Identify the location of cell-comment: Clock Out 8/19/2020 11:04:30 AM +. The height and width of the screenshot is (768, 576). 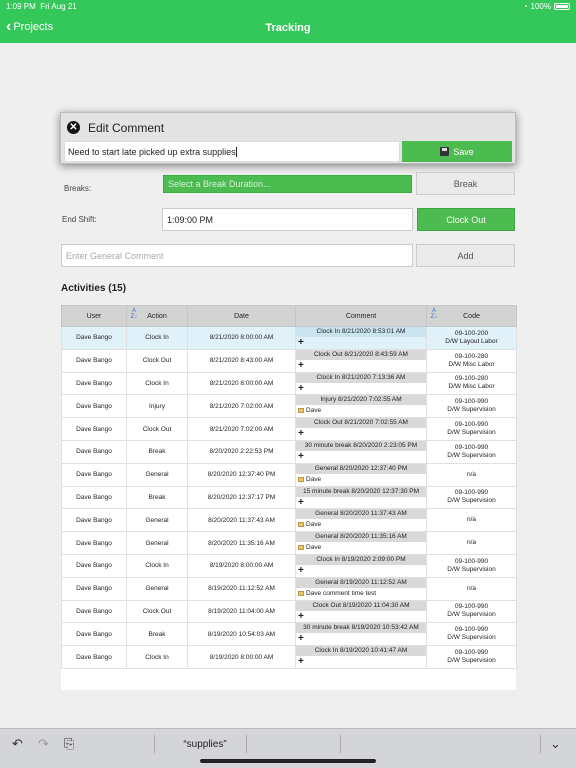
(361, 611).